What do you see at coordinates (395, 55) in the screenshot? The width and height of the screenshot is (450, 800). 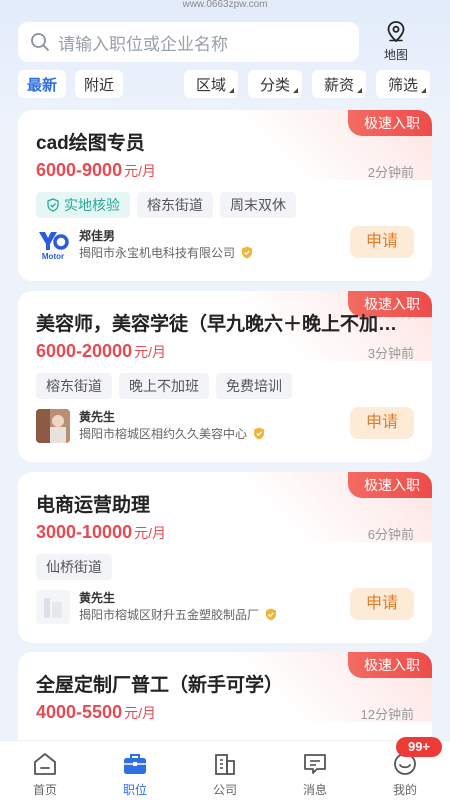 I see `map-label: 地图` at bounding box center [395, 55].